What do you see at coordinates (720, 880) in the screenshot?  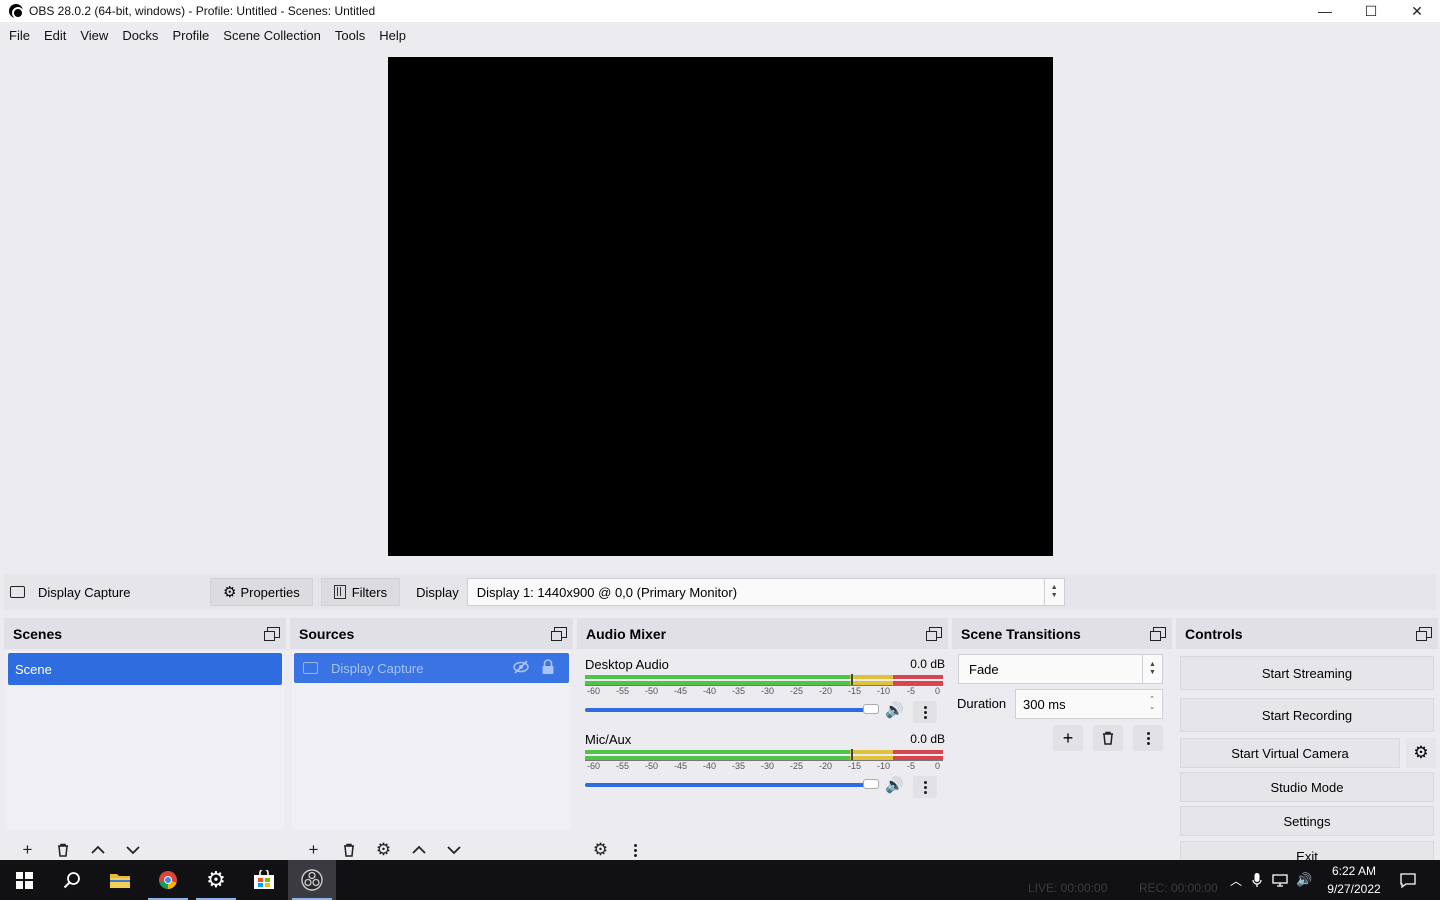 I see `taskbar: ⚙` at bounding box center [720, 880].